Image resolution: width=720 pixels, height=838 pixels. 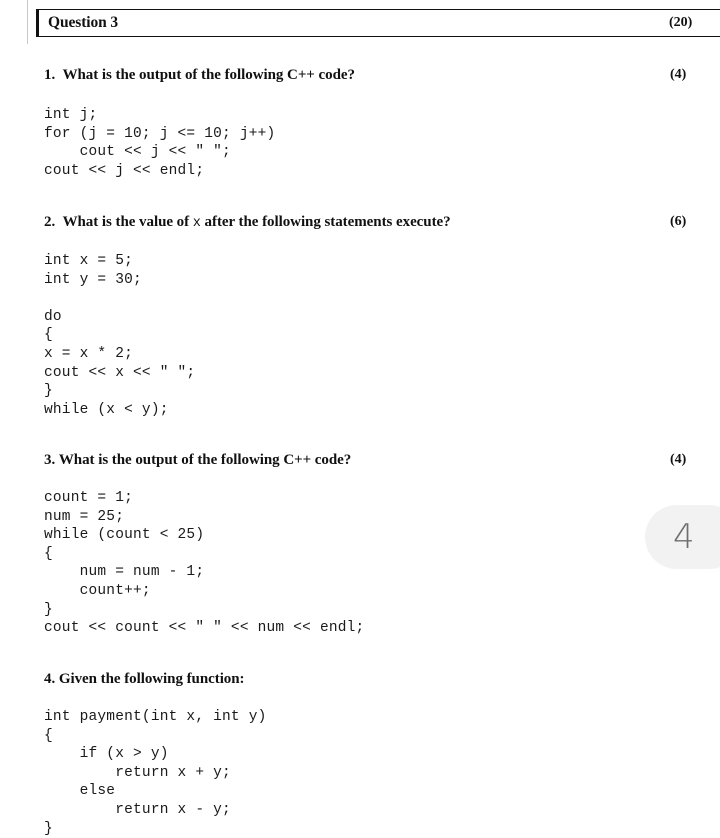 What do you see at coordinates (678, 221) in the screenshot?
I see `question-2-marks: (6)` at bounding box center [678, 221].